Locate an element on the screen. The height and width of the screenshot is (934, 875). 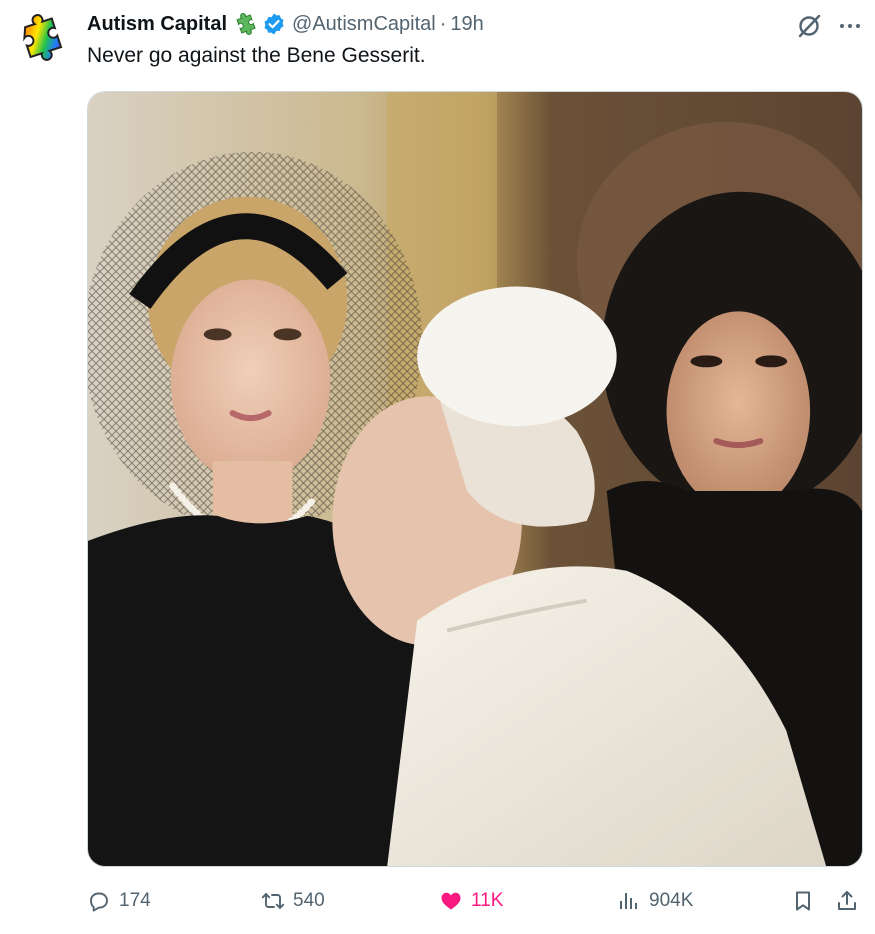
view-count: 904K is located at coordinates (671, 900).